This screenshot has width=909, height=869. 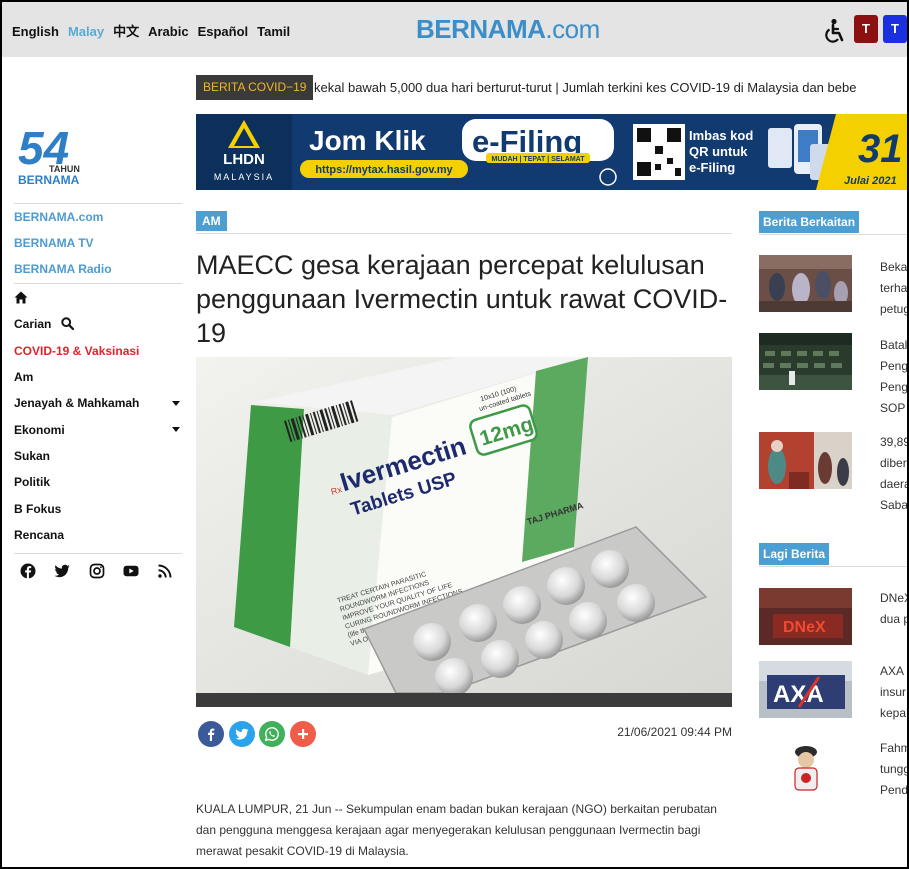 I want to click on youtube-icon, so click(x=131, y=571).